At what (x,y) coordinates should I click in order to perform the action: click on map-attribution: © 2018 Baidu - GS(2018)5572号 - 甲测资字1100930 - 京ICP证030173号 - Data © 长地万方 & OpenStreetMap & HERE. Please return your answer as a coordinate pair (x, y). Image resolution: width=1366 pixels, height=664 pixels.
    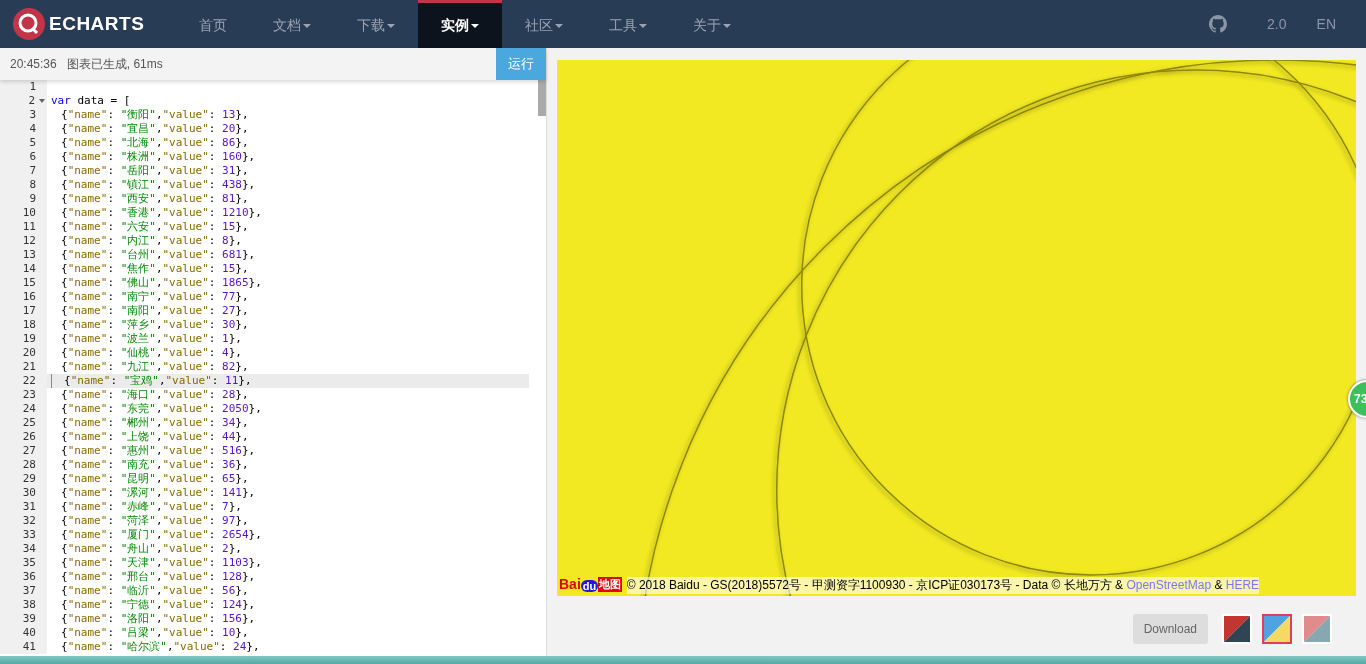
    Looking at the image, I should click on (943, 585).